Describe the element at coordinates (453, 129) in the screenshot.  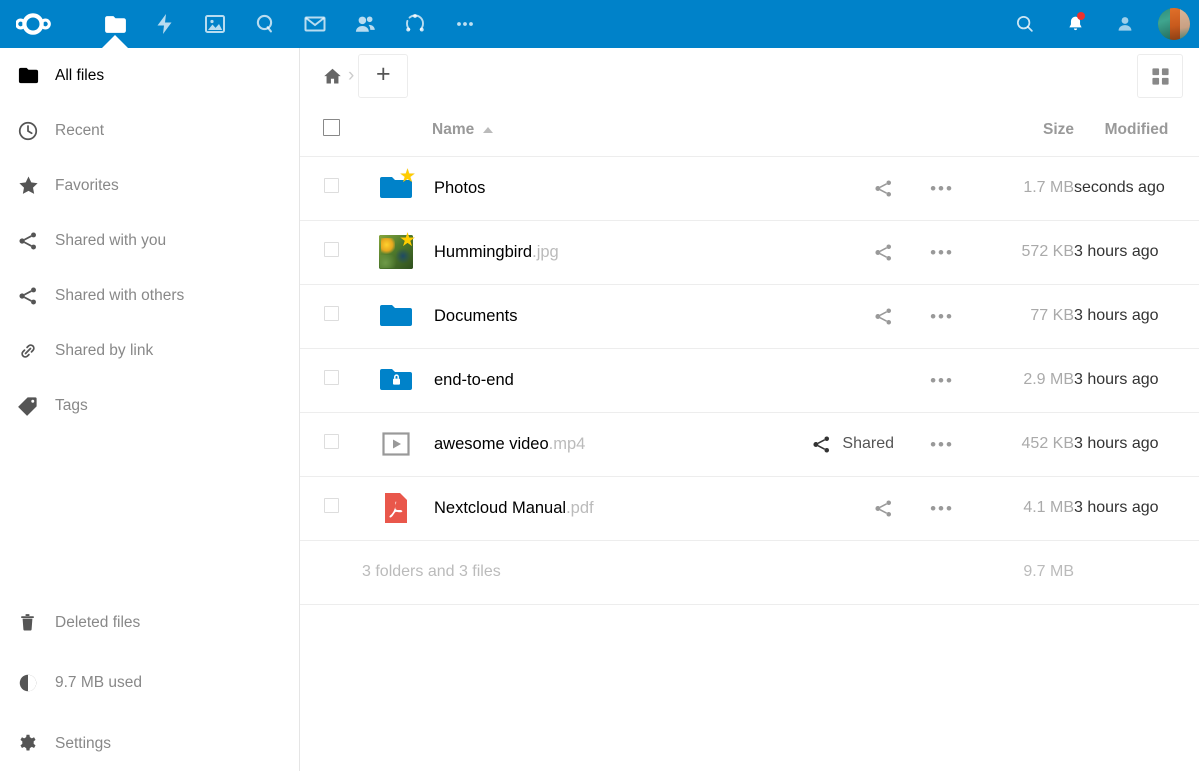
I see `column-header-name-label: Name` at that location.